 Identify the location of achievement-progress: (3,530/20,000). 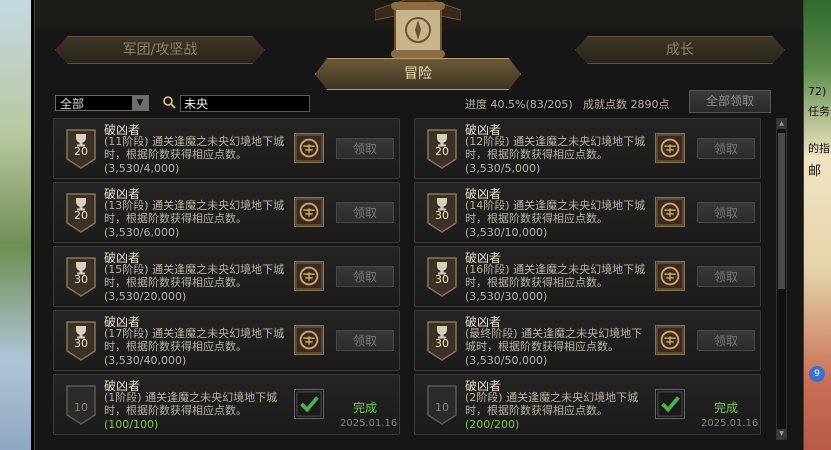
(145, 296).